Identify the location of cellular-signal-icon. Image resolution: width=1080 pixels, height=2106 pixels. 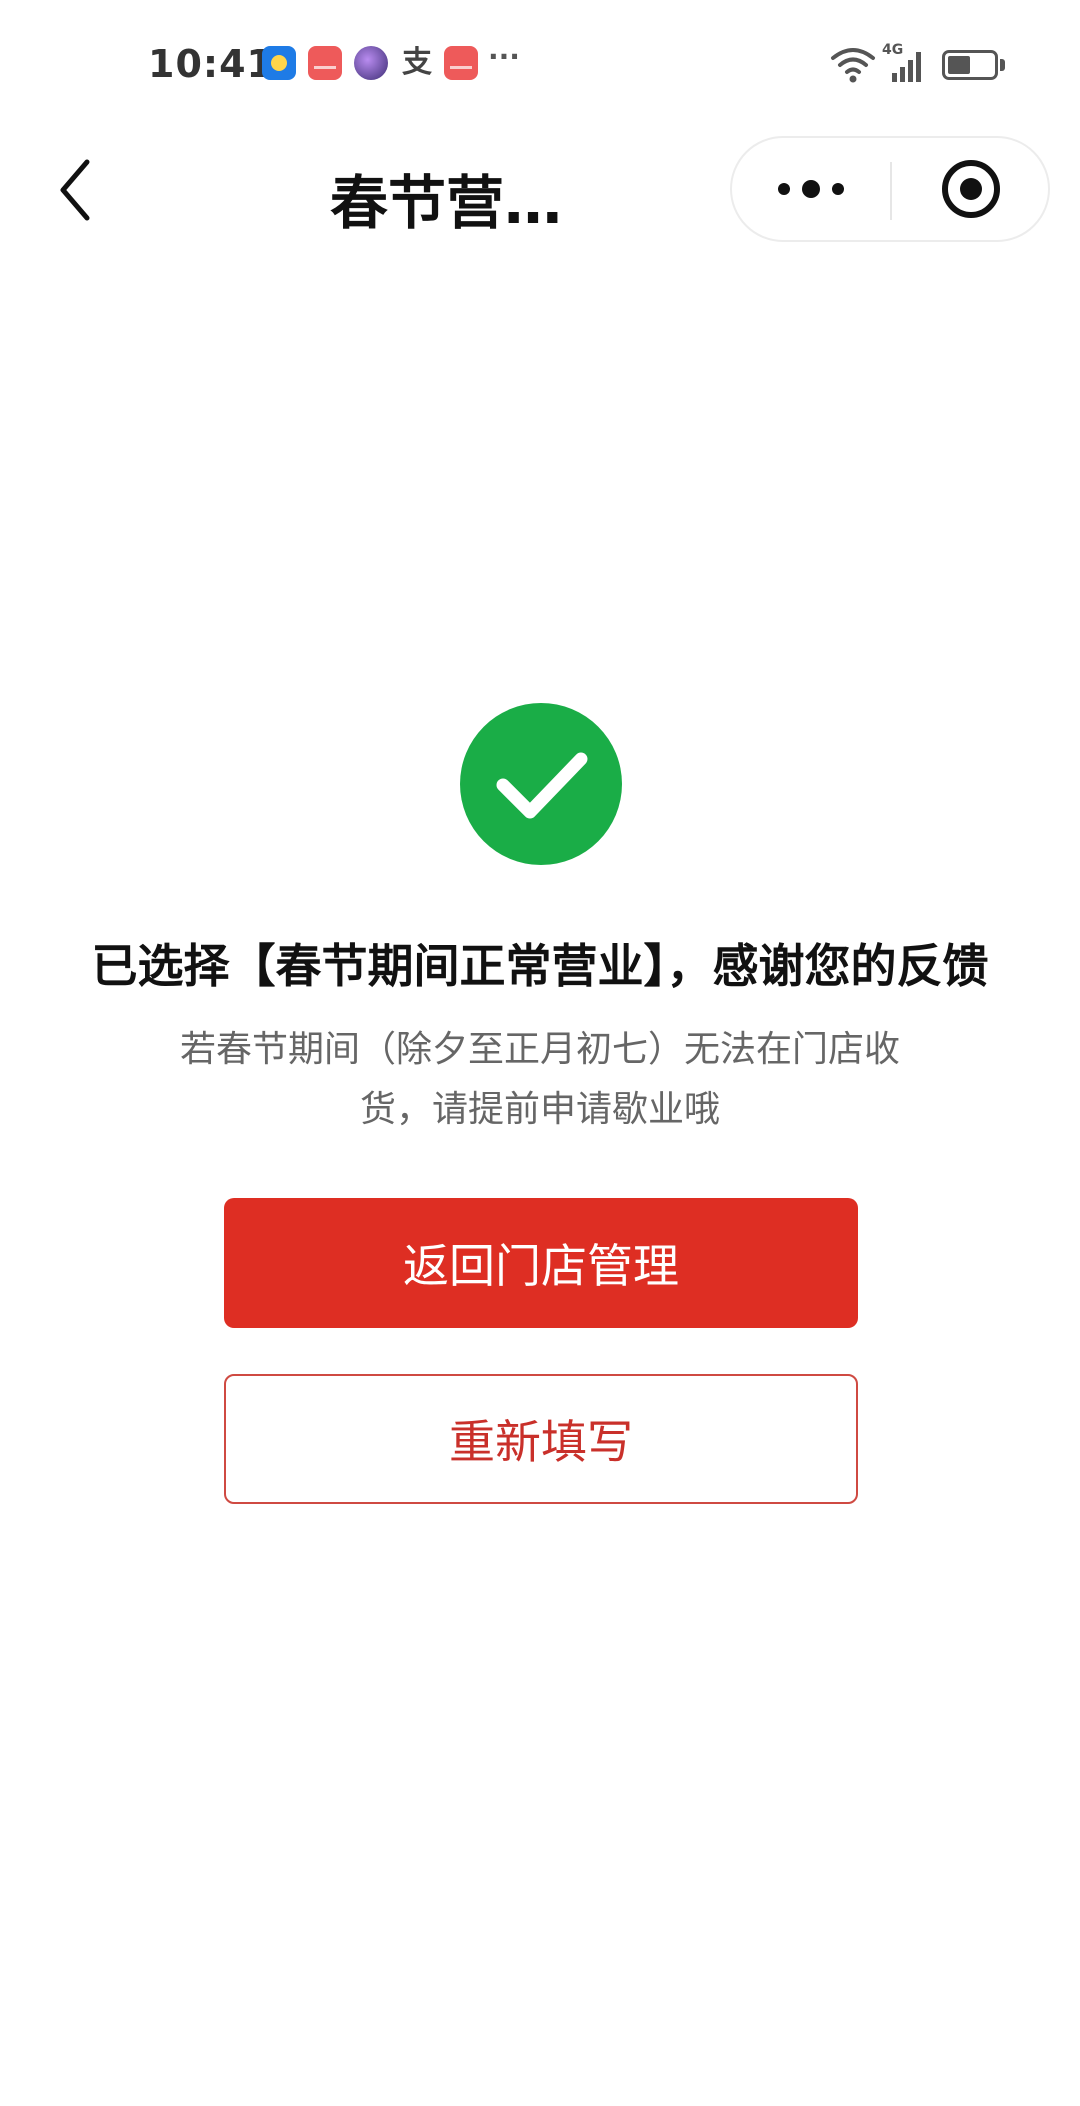
(909, 66).